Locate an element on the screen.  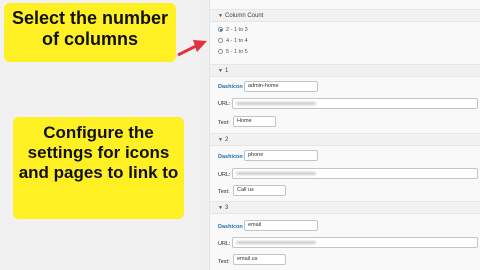
radio-label-5-columns: 5 - 1 to 5 is located at coordinates (237, 52).